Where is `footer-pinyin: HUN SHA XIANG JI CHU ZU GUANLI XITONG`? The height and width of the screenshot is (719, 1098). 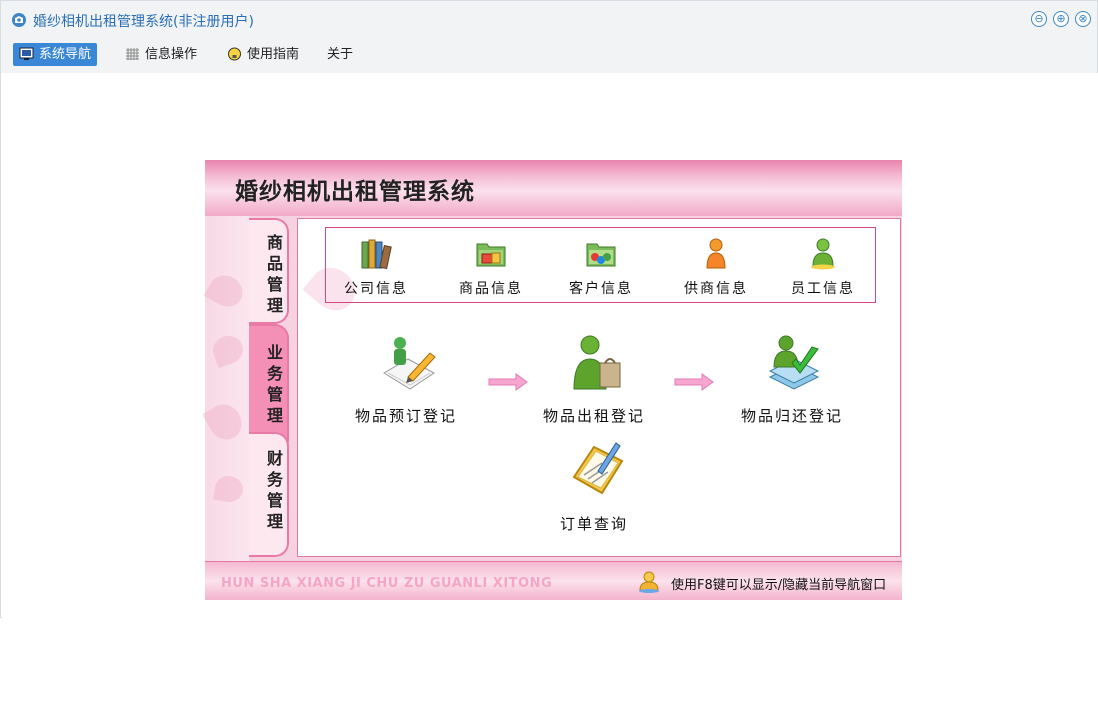 footer-pinyin: HUN SHA XIANG JI CHU ZU GUANLI XITONG is located at coordinates (387, 583).